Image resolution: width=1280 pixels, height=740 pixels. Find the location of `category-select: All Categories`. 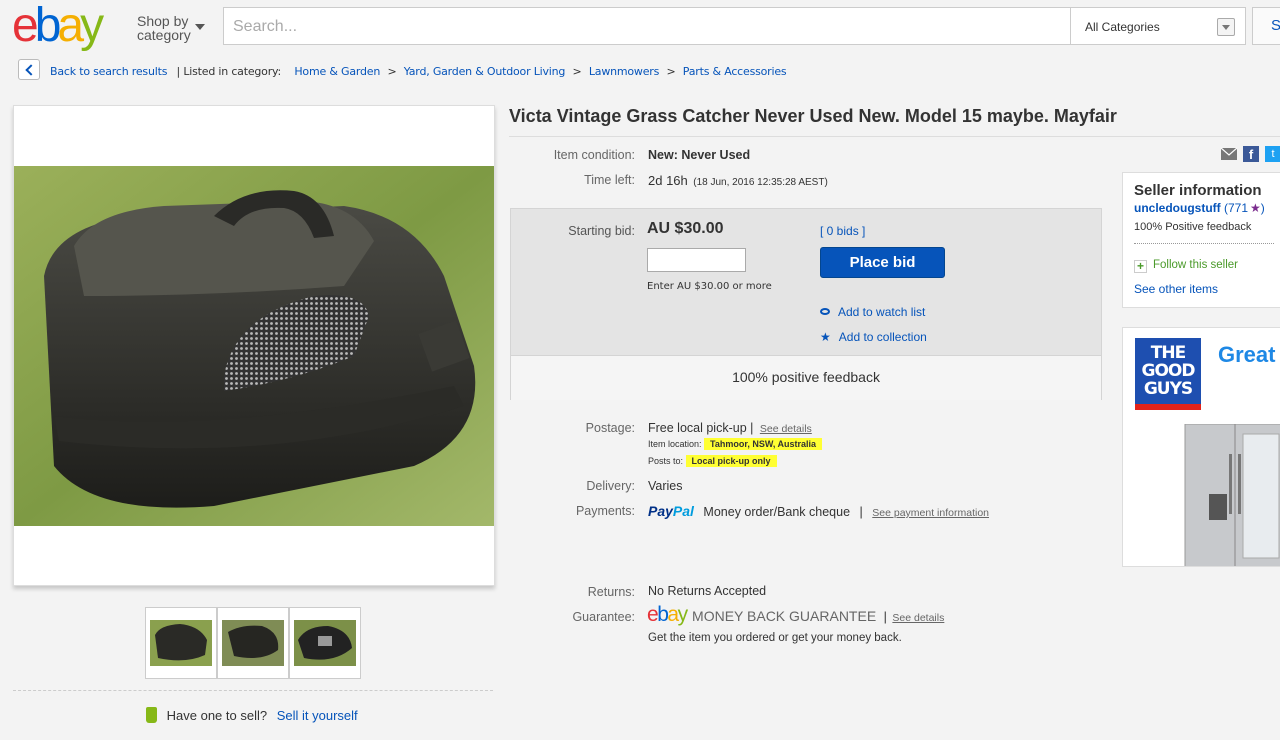

category-select: All Categories is located at coordinates (1158, 26).